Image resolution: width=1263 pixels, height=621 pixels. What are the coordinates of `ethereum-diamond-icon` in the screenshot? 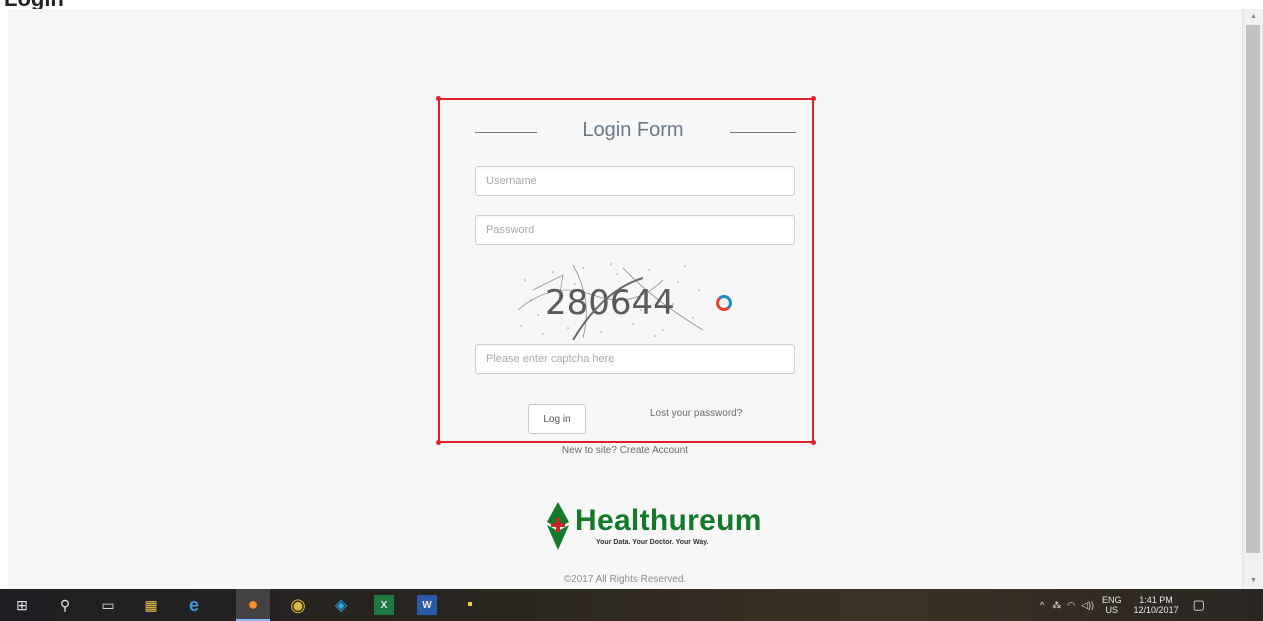 It's located at (558, 526).